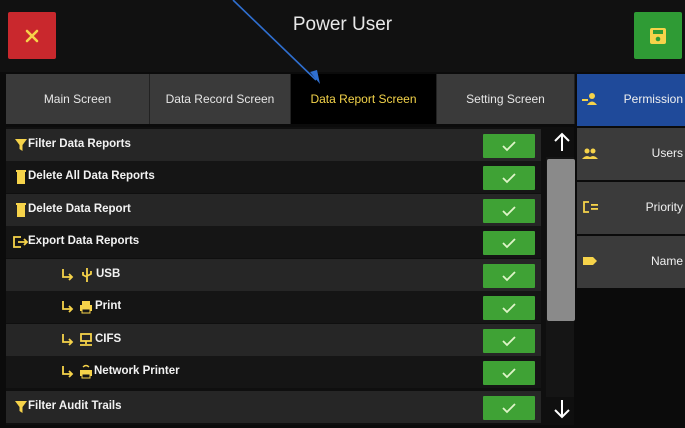 Image resolution: width=685 pixels, height=428 pixels. Describe the element at coordinates (631, 262) in the screenshot. I see `sidebar-item-name: Name` at that location.